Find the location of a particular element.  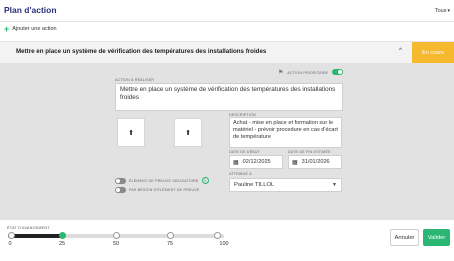

filter-label: Tous is located at coordinates (440, 11).